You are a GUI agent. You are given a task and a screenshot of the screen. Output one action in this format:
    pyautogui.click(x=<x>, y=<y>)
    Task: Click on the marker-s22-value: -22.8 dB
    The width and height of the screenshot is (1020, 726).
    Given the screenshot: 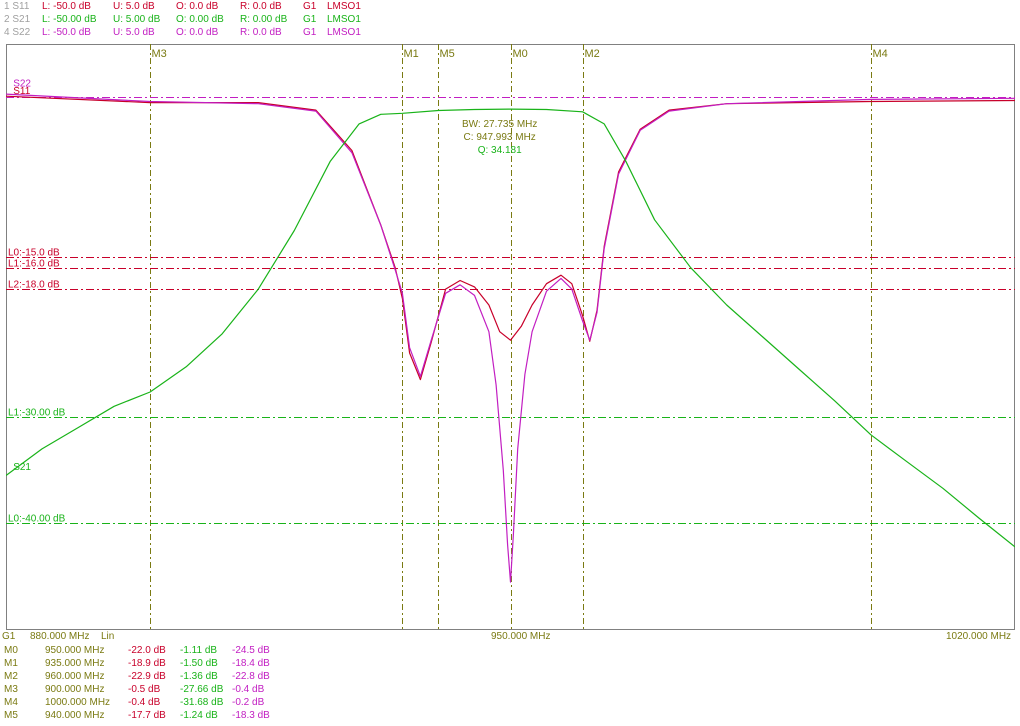 What is the action you would take?
    pyautogui.click(x=251, y=676)
    